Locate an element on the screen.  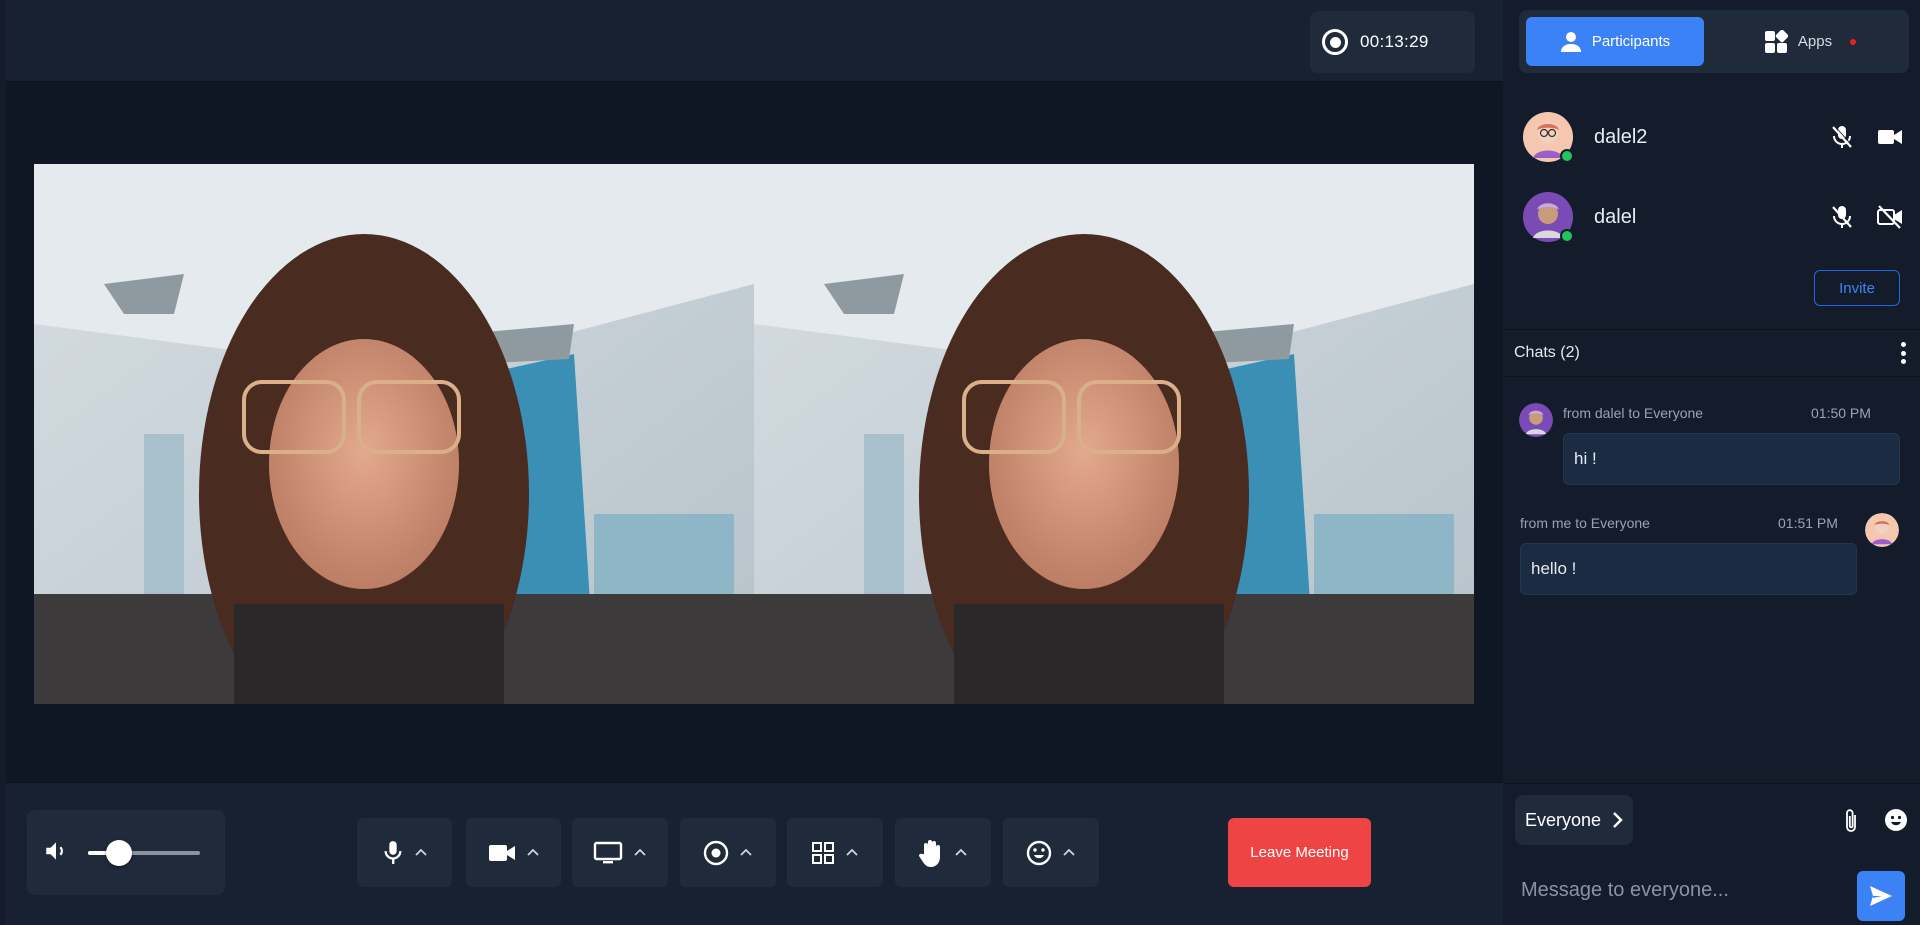
emoji-icon is located at coordinates (1896, 820).